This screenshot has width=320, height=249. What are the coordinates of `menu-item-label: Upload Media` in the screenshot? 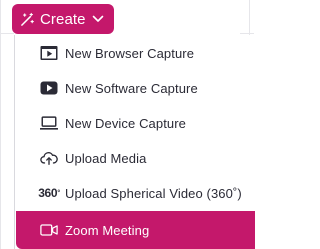 It's located at (106, 158).